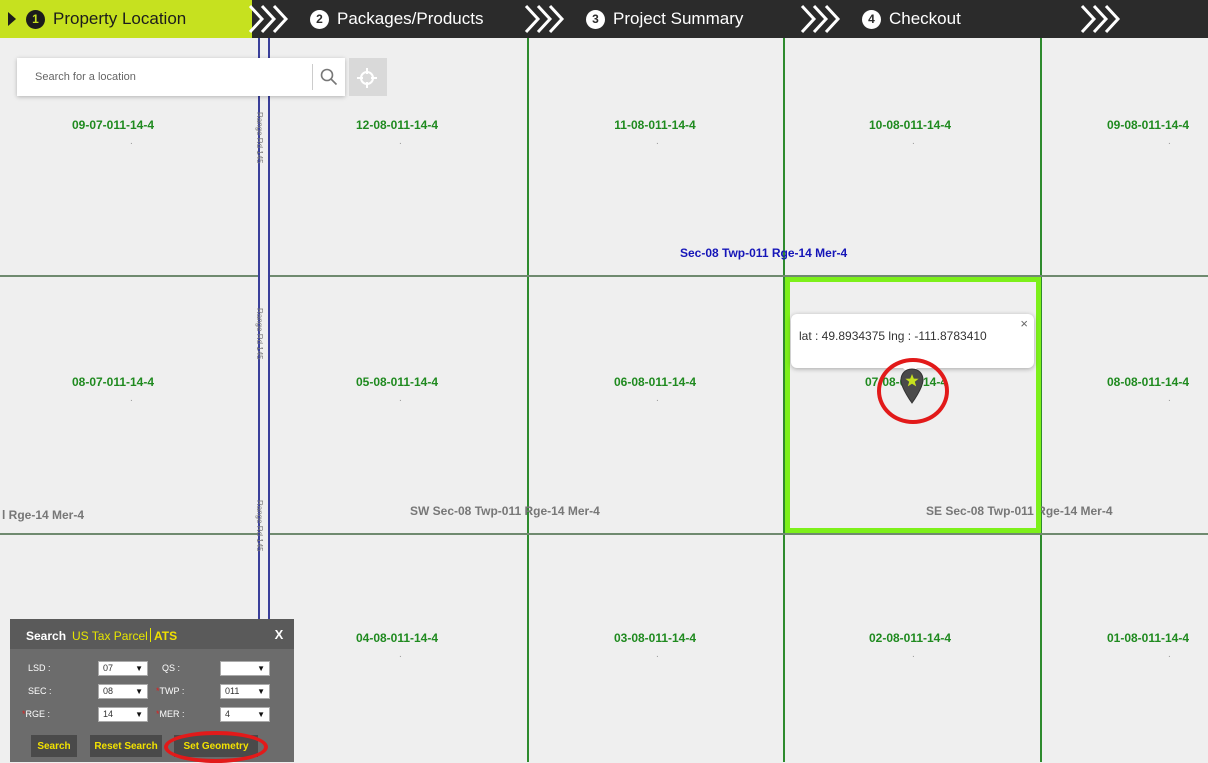  Describe the element at coordinates (1148, 125) in the screenshot. I see `parcel-label: 09-08-011-14-4` at that location.